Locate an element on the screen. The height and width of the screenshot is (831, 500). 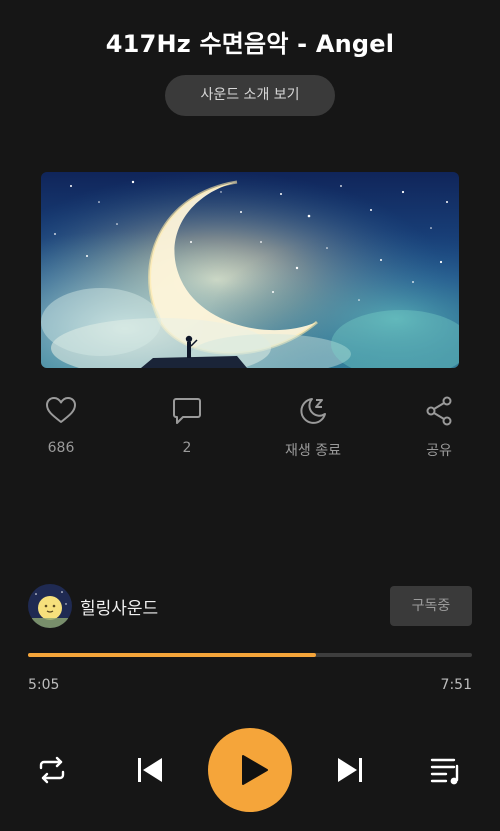
repeat-icon is located at coordinates (52, 770).